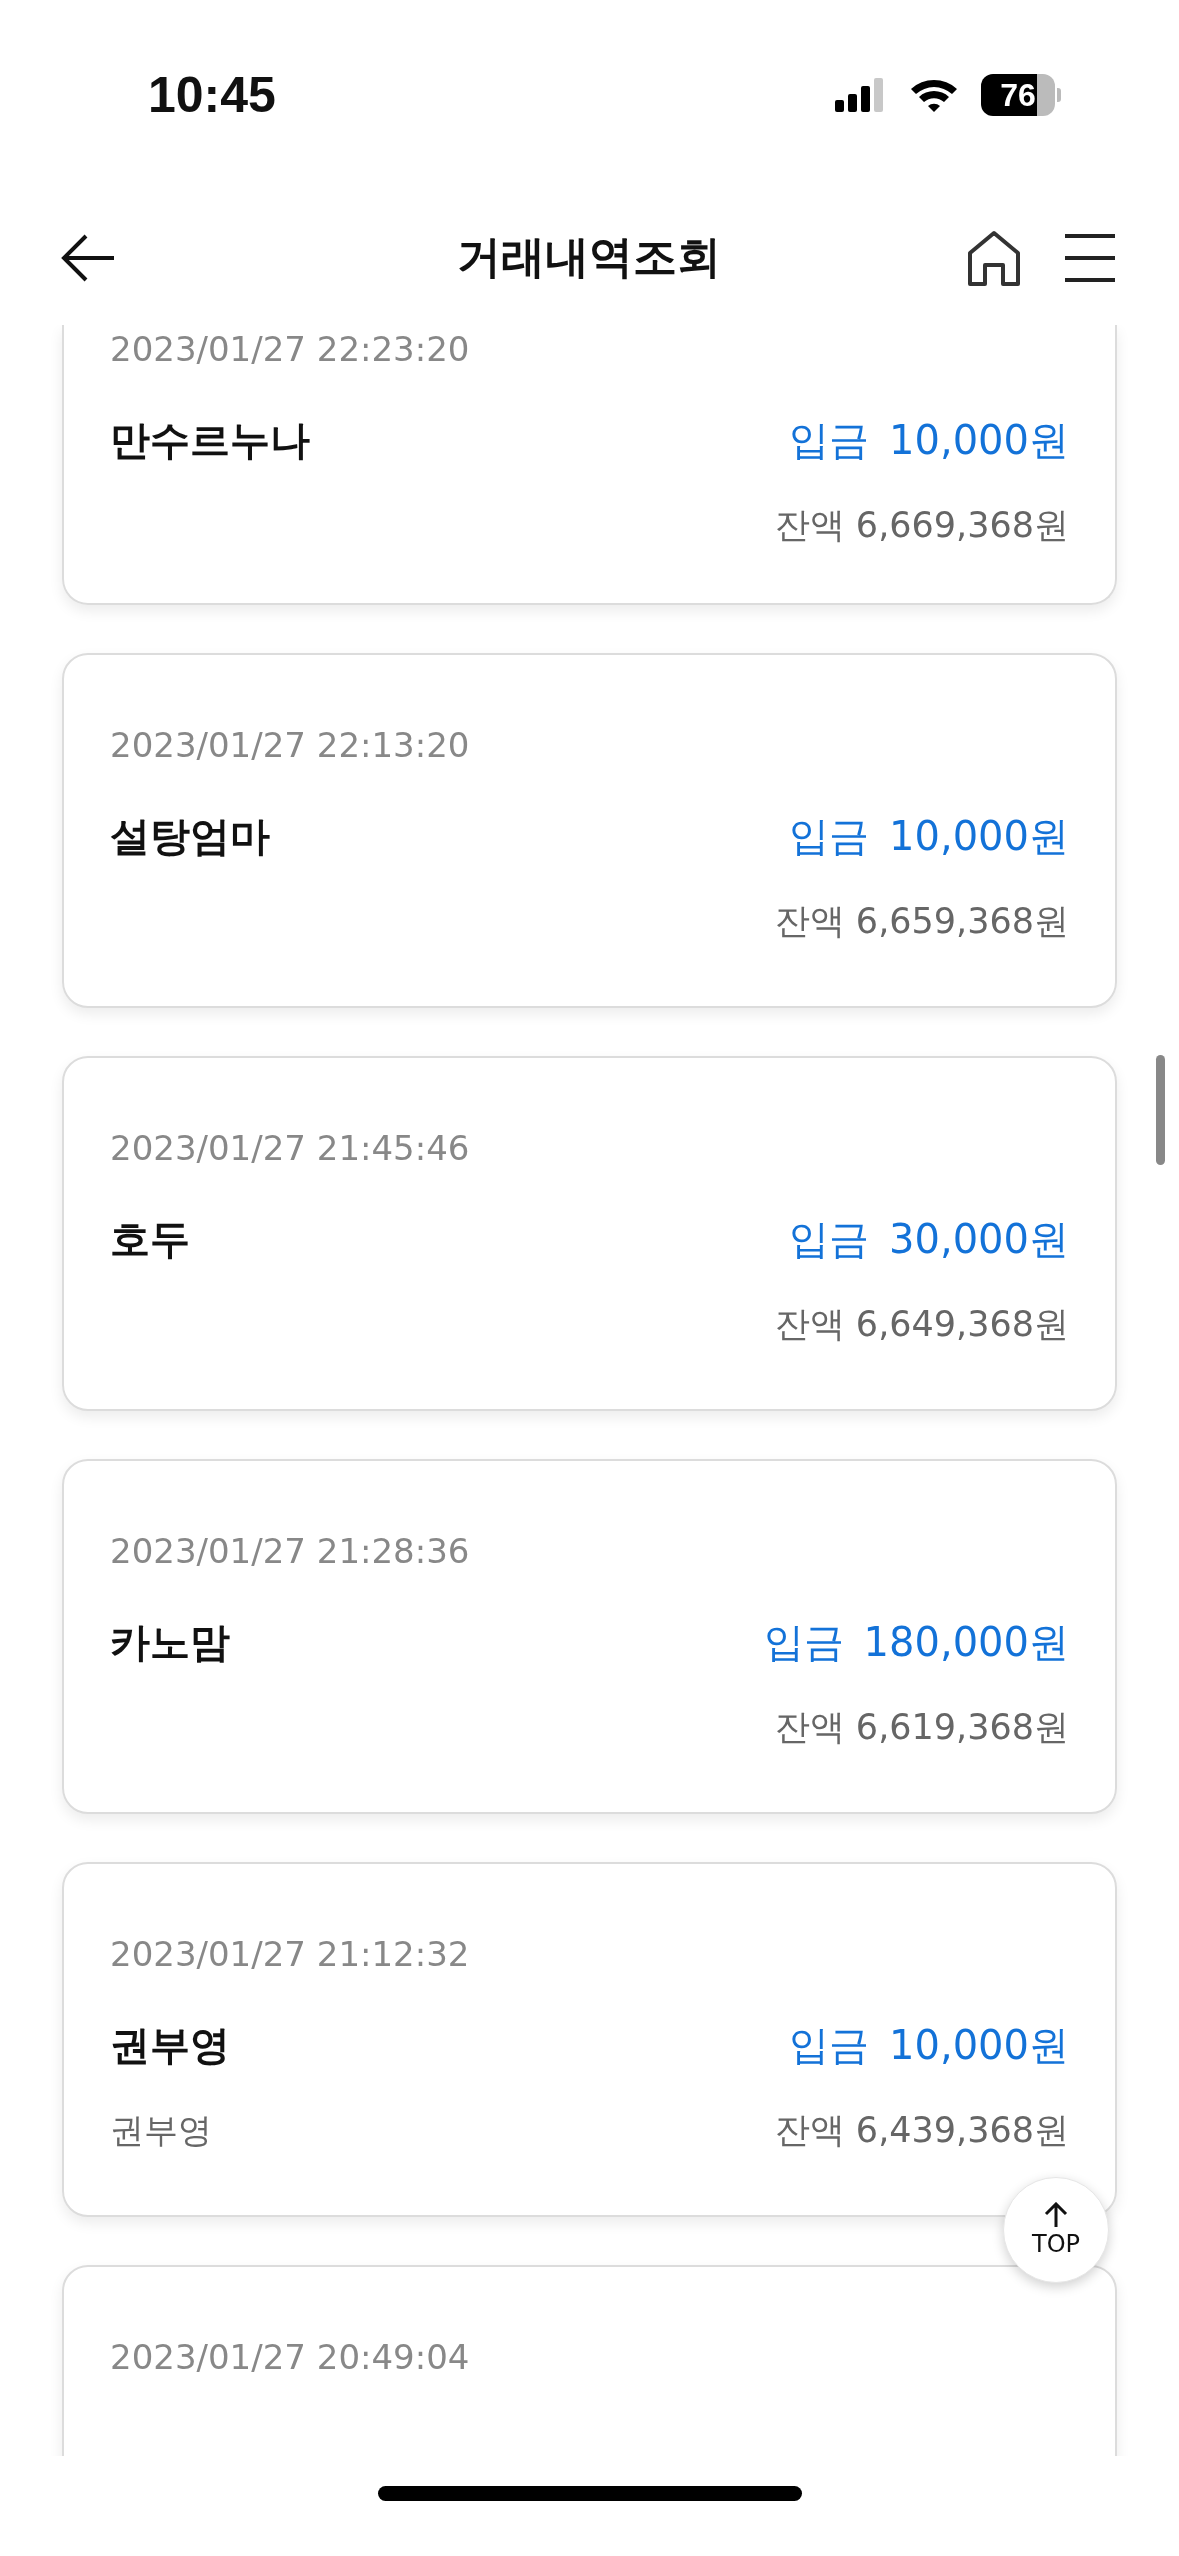  I want to click on transaction-date: 2023/01/27 21:12:32, so click(290, 1954).